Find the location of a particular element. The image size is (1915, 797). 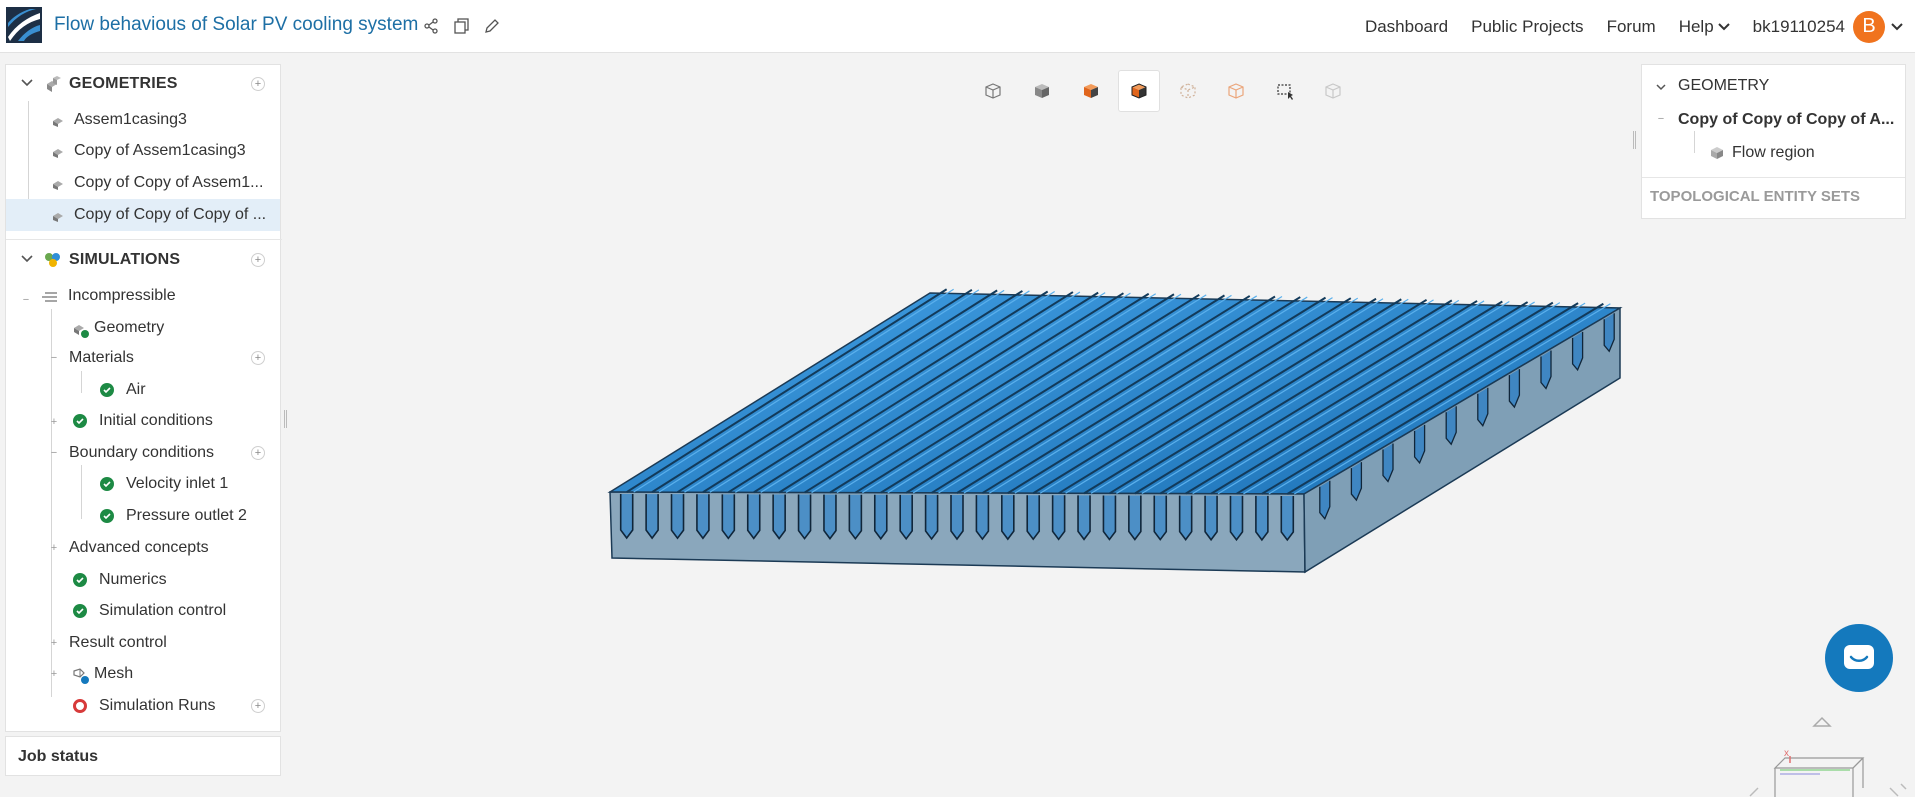

tree-item-boundary-conditions: Boundary conditions is located at coordinates (141, 453).